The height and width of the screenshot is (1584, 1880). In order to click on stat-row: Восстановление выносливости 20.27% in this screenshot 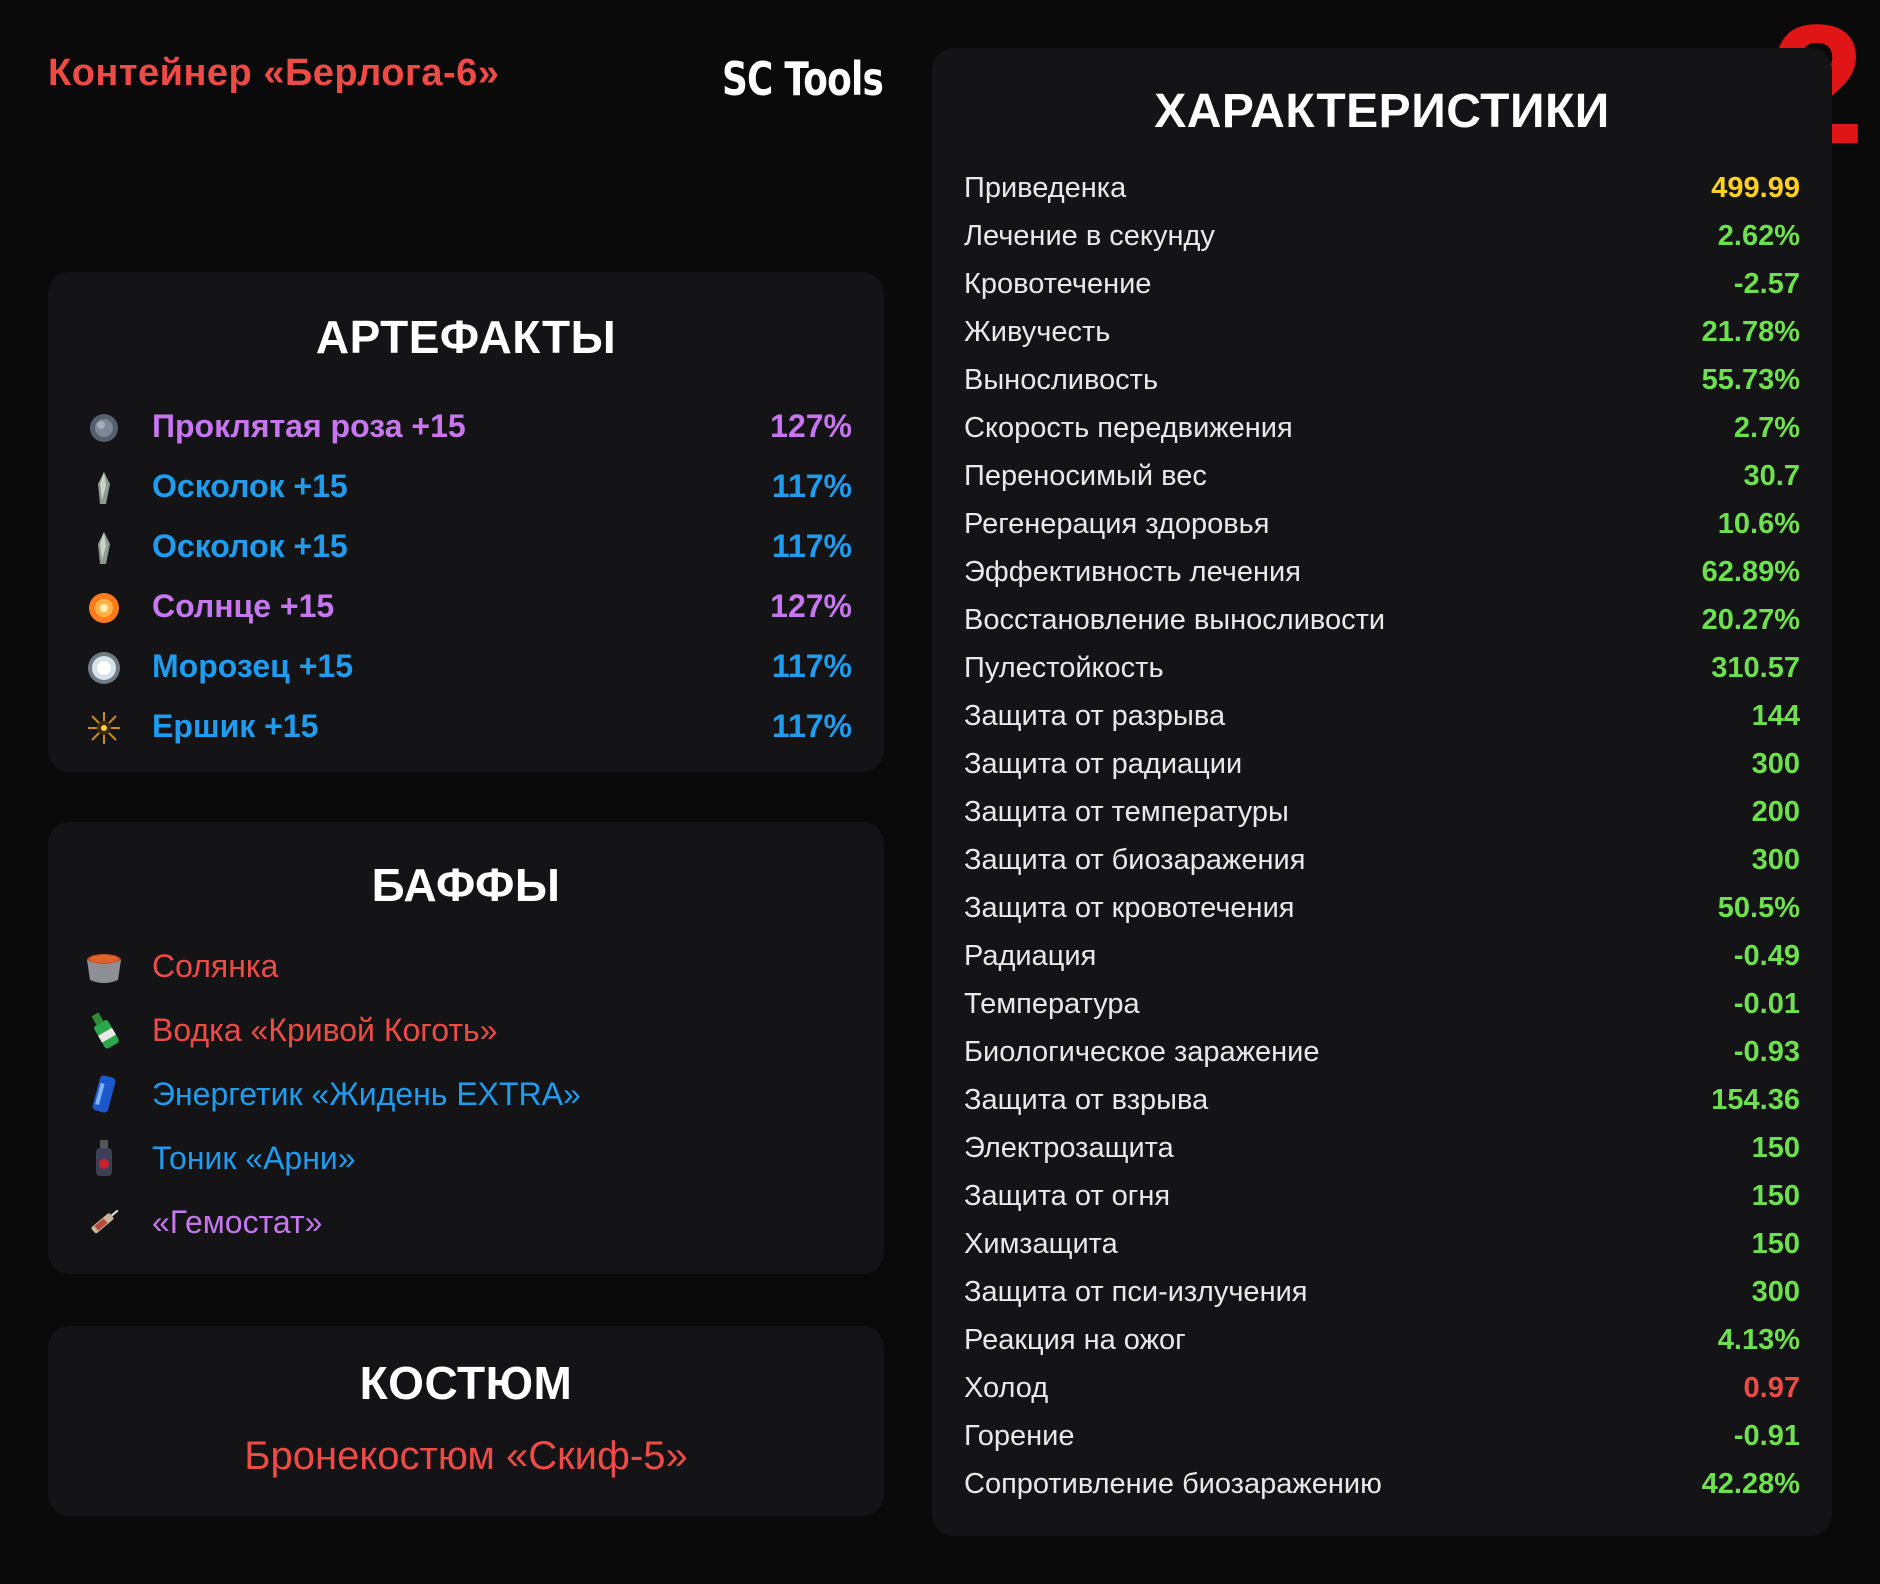, I will do `click(1382, 620)`.